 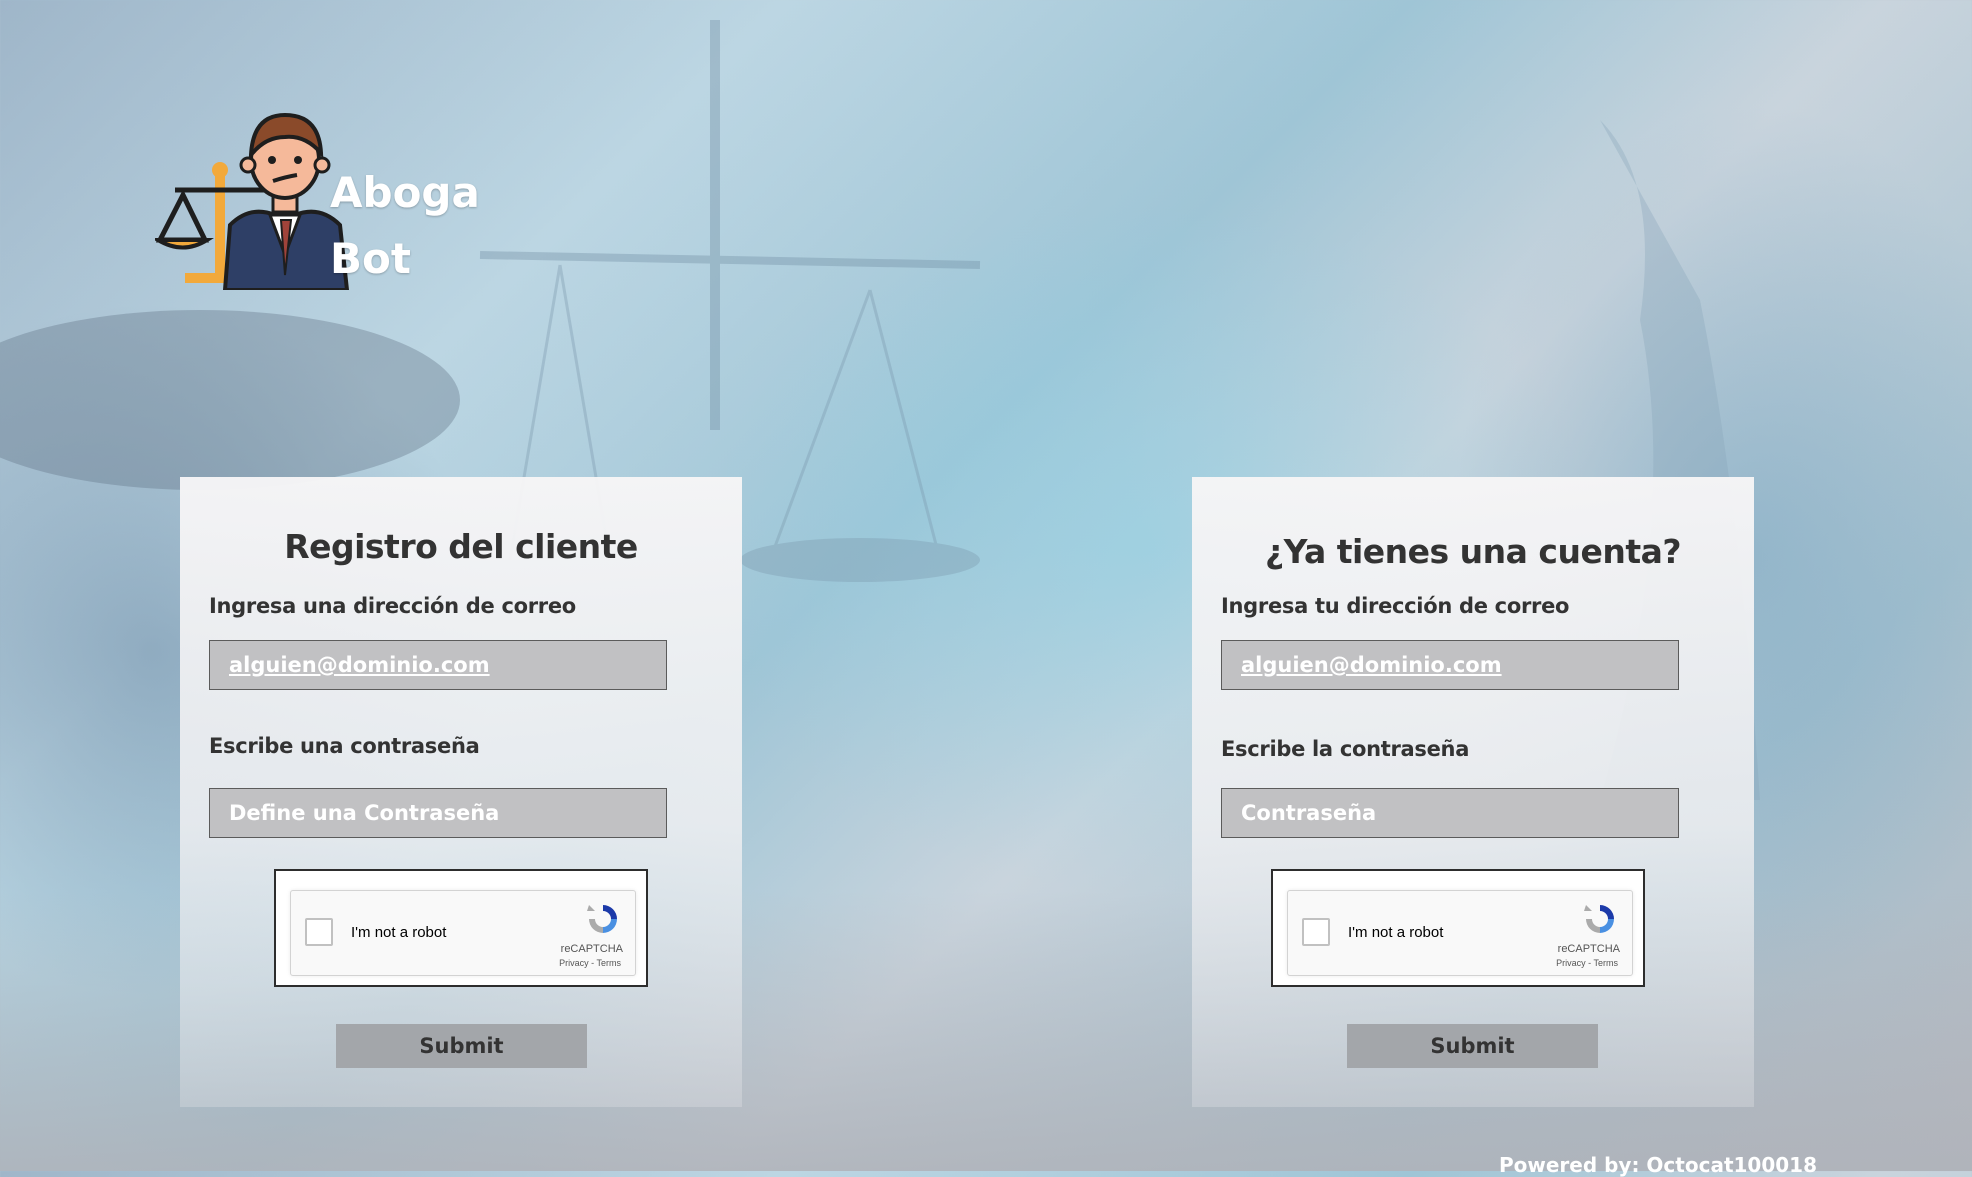 What do you see at coordinates (1657, 1165) in the screenshot?
I see `footer-credit: Powered by: Octocat100018` at bounding box center [1657, 1165].